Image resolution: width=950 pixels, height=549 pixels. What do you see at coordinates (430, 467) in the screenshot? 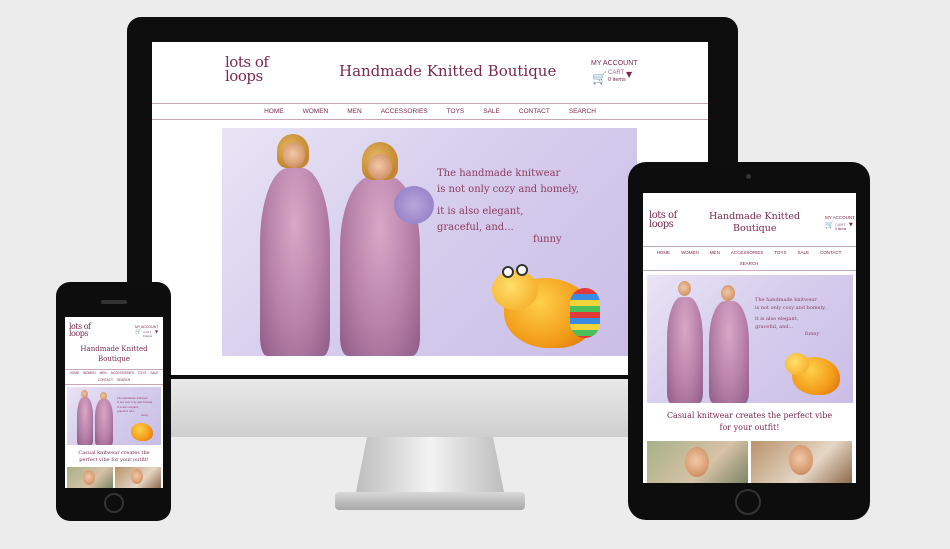
I see `imac-stand` at bounding box center [430, 467].